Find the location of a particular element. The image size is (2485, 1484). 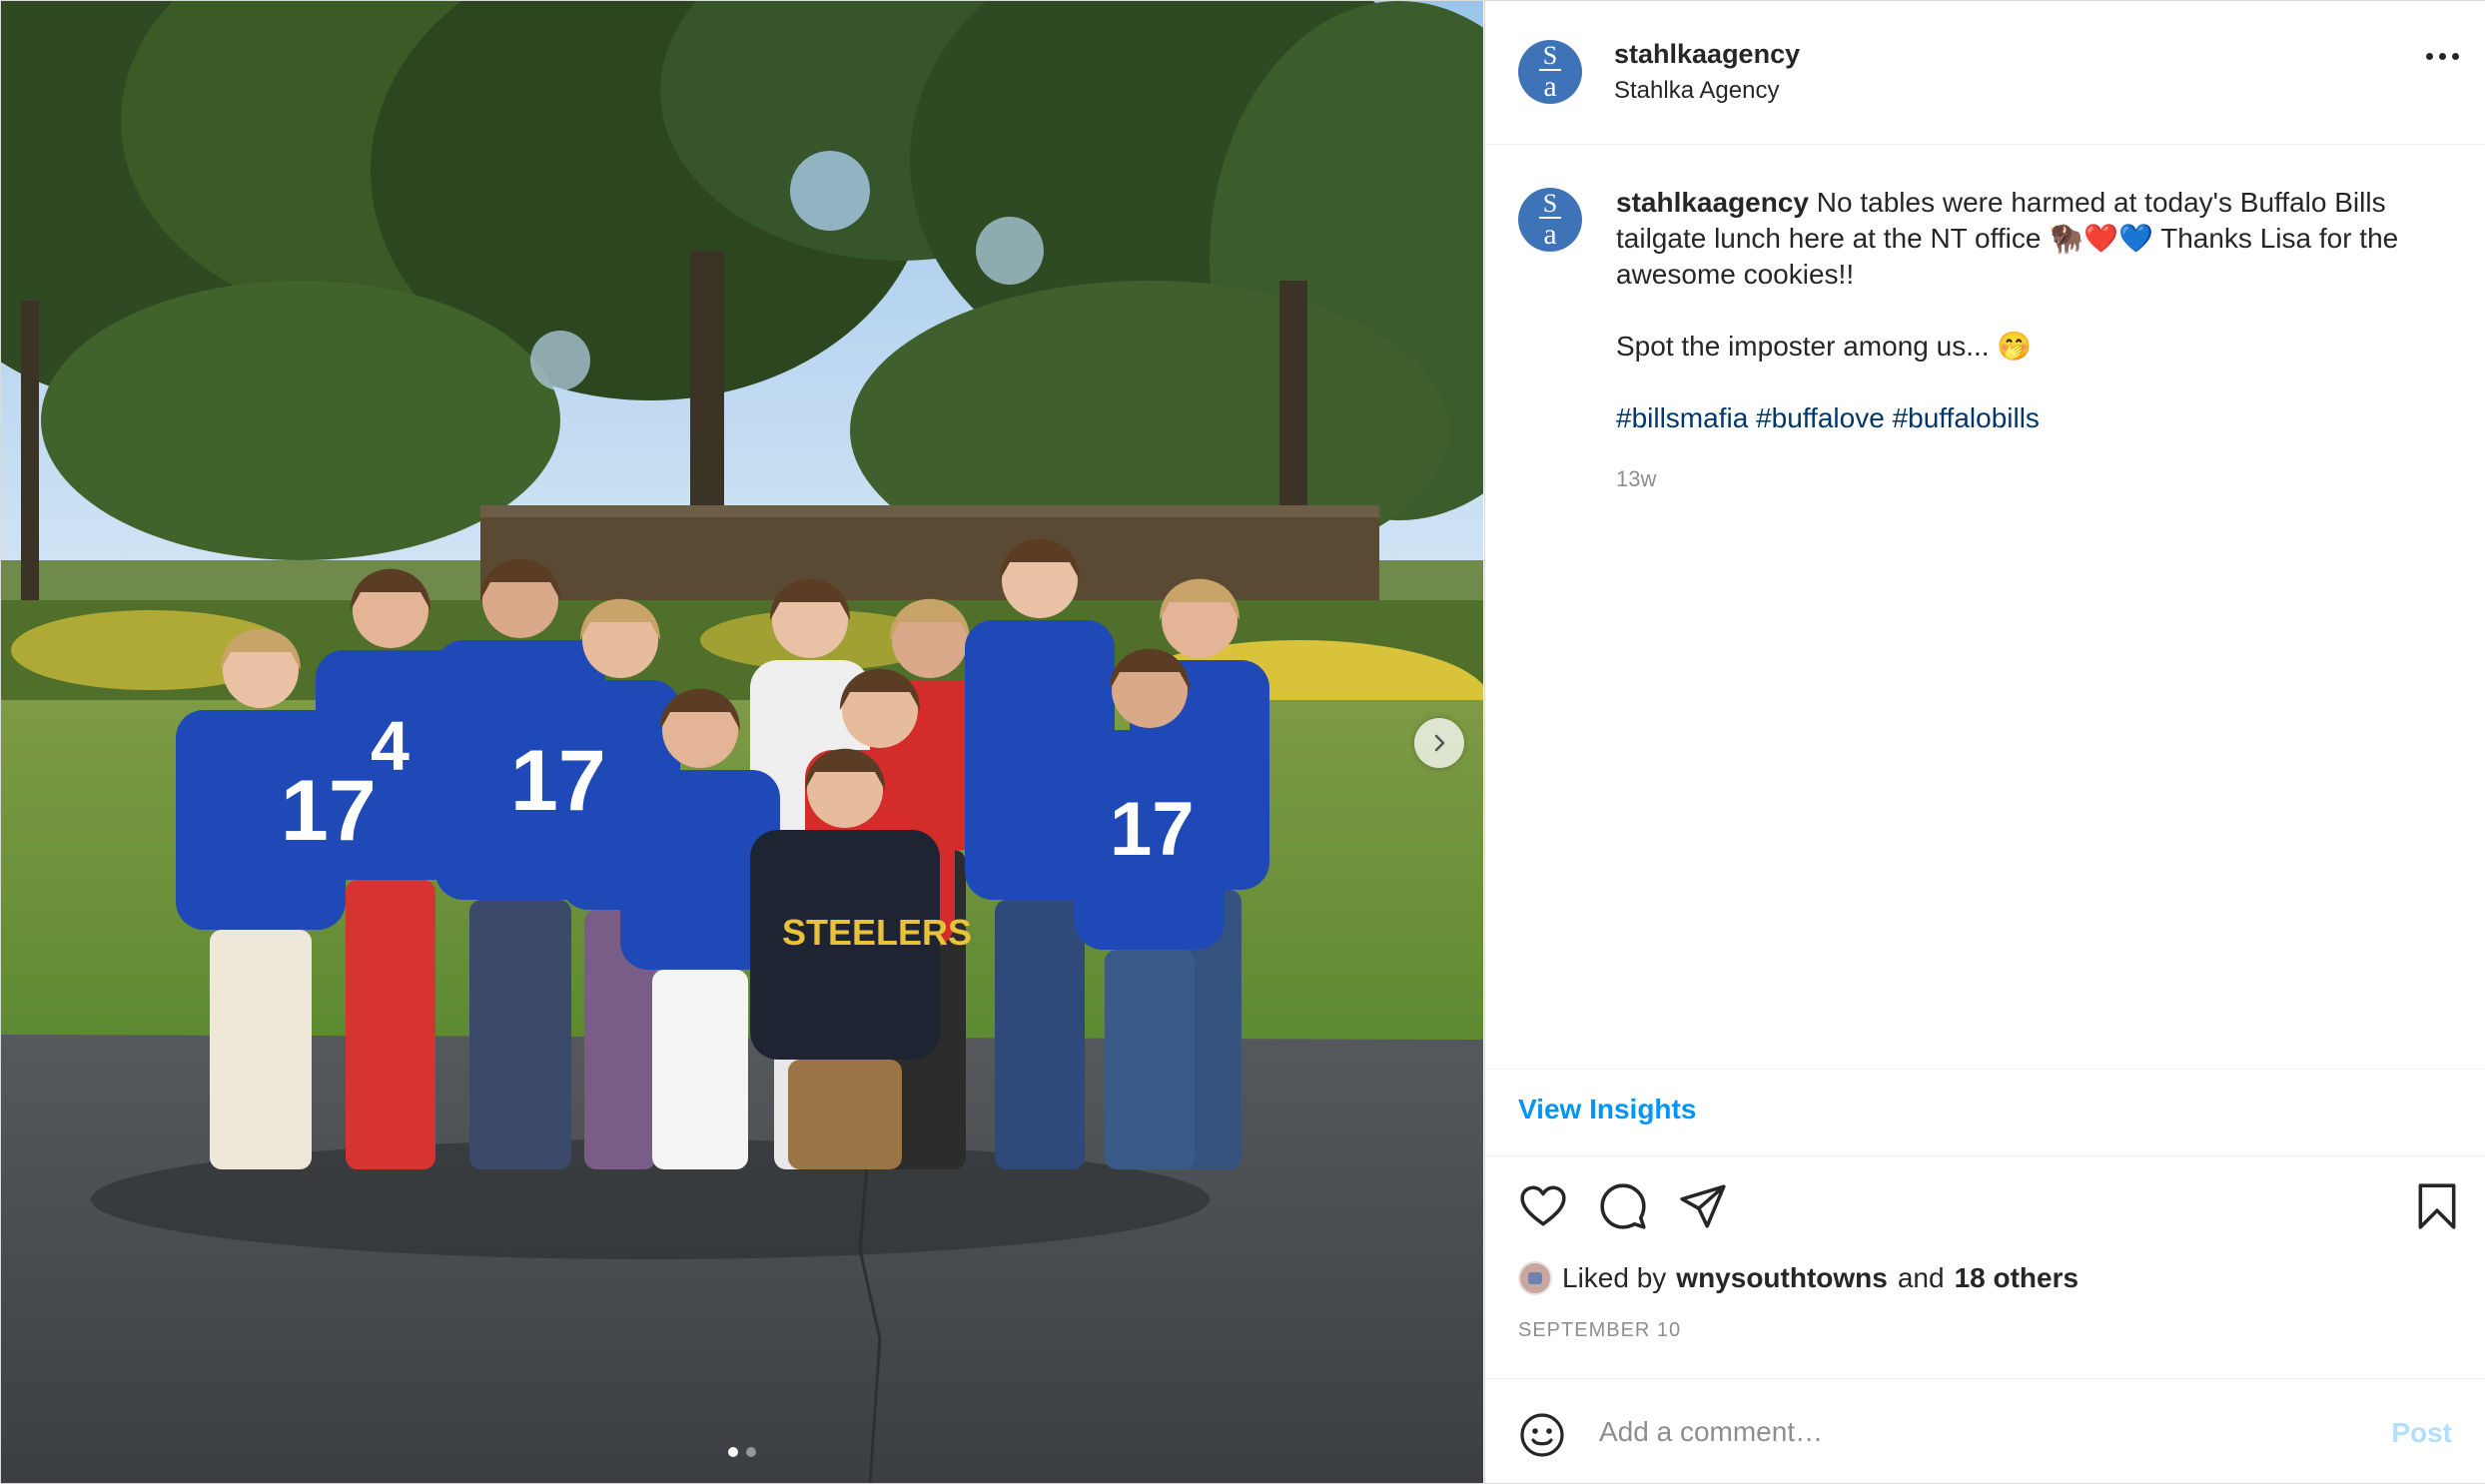

carousel-dots is located at coordinates (742, 1452).